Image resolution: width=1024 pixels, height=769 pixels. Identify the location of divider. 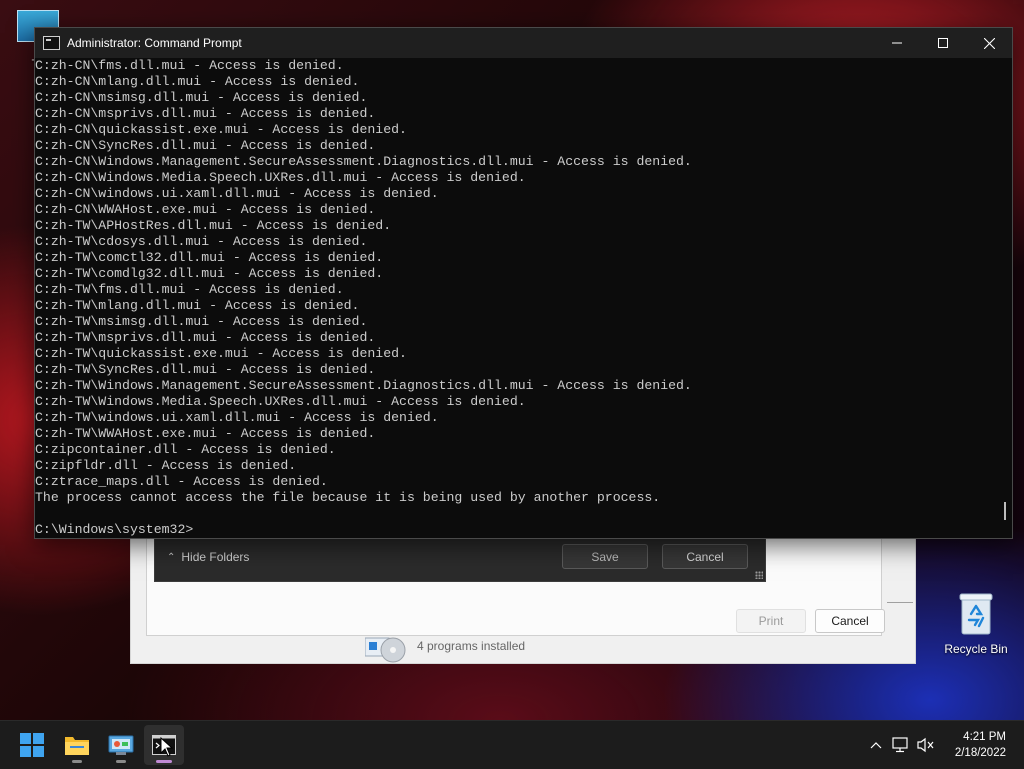
(900, 602).